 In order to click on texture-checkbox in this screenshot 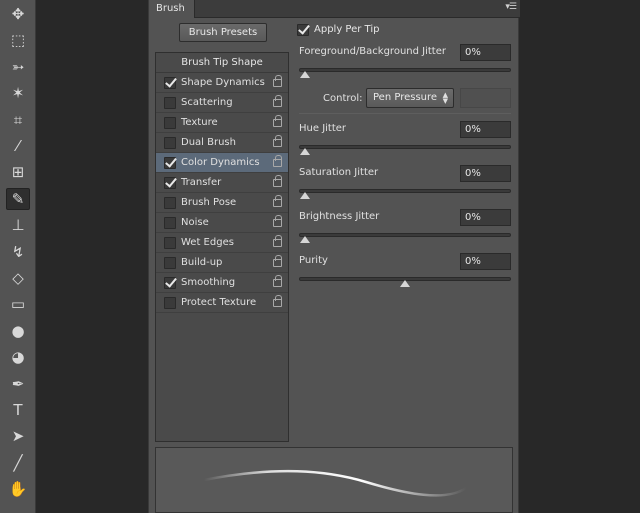, I will do `click(170, 123)`.